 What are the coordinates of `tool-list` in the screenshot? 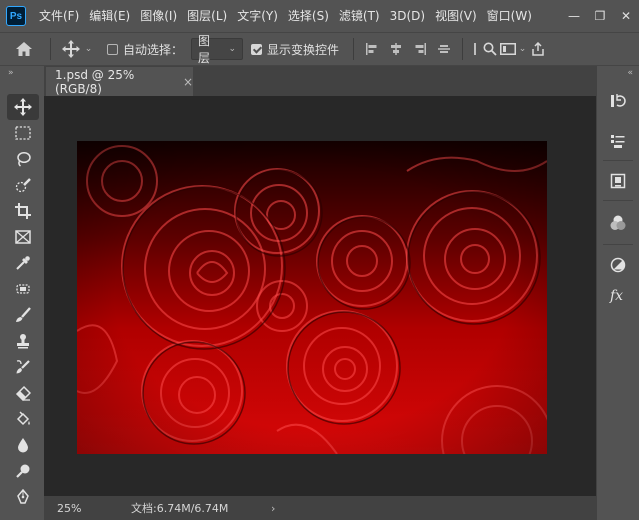 It's located at (24, 302).